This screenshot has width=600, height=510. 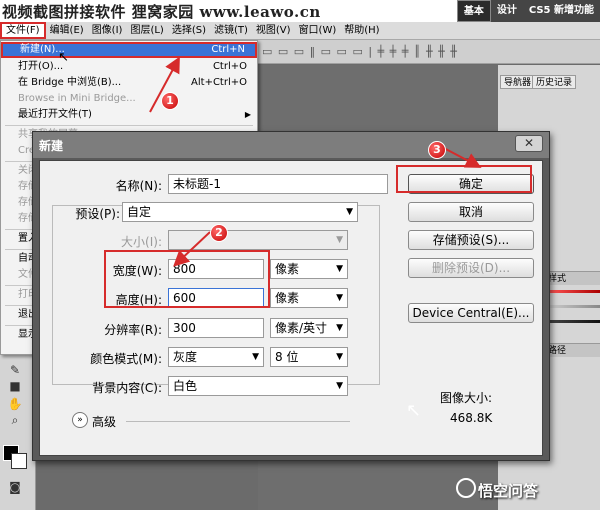 What do you see at coordinates (170, 101) in the screenshot?
I see `step-badge-1: 1` at bounding box center [170, 101].